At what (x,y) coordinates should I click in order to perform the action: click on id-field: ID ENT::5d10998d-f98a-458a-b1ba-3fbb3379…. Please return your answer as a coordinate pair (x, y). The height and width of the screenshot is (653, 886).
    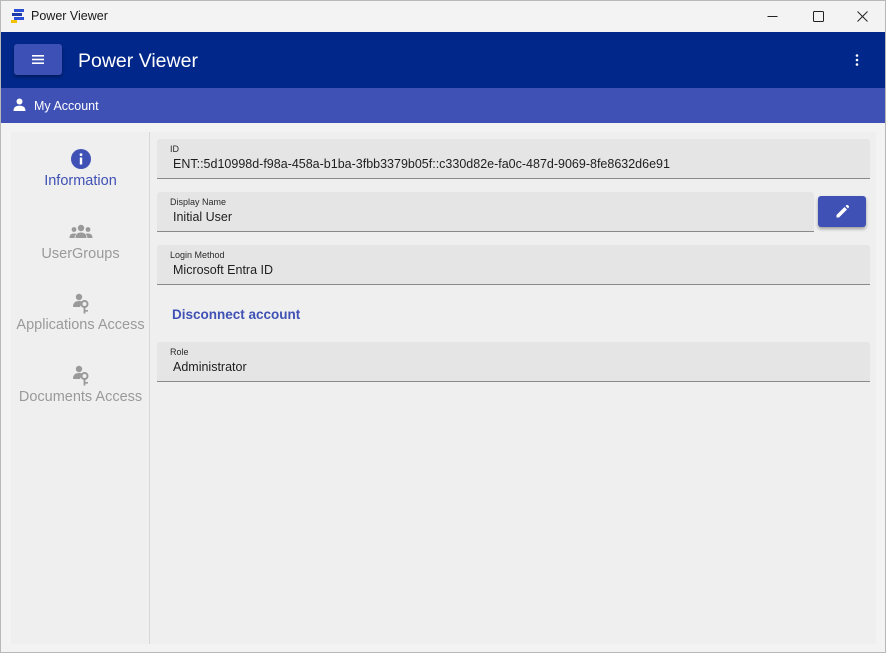
    Looking at the image, I should click on (513, 159).